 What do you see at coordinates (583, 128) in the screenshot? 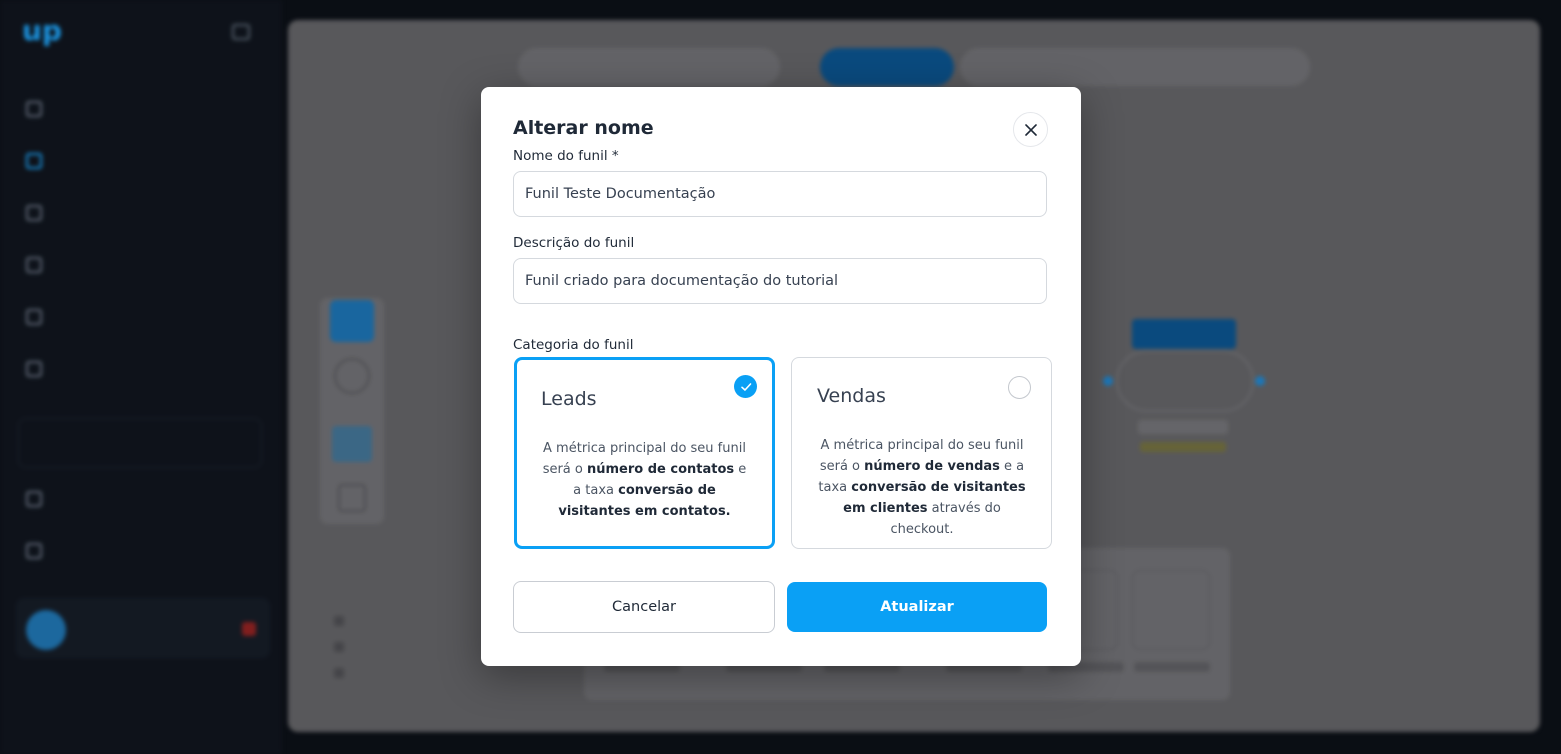
I see `modal-title: Alterar nome` at bounding box center [583, 128].